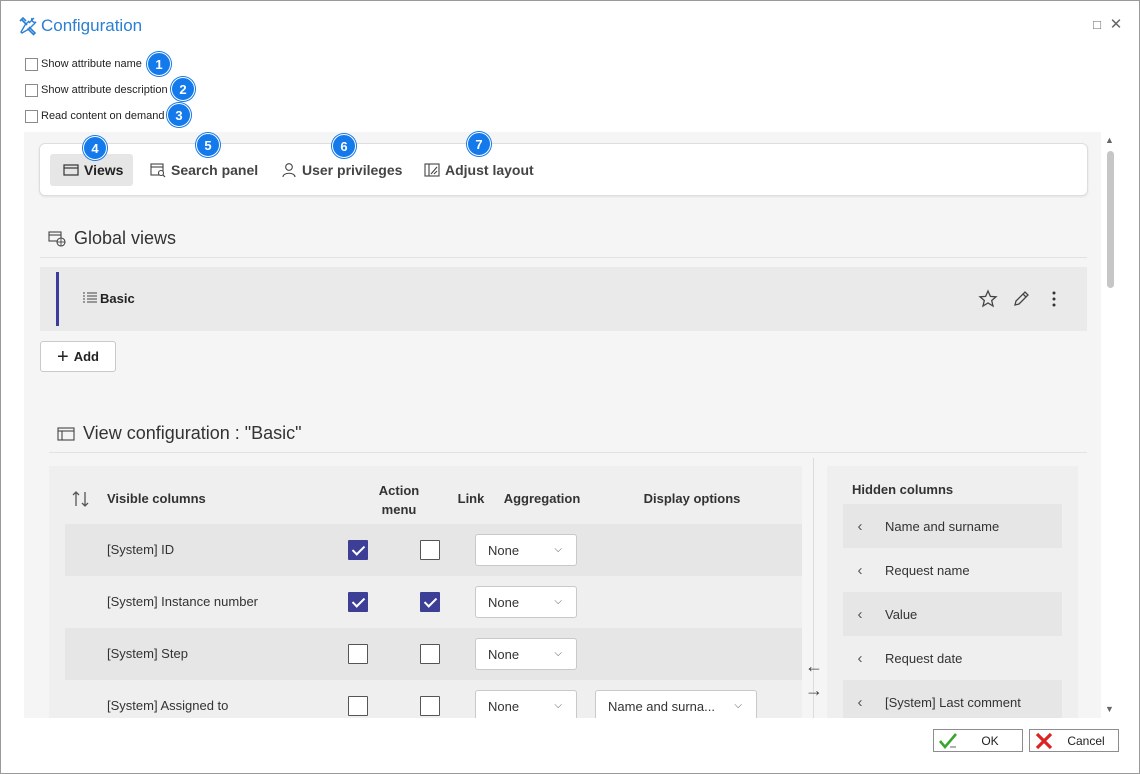 This screenshot has height=774, width=1140. Describe the element at coordinates (104, 90) in the screenshot. I see `show-attribute-description-label: Show attribute description` at that location.